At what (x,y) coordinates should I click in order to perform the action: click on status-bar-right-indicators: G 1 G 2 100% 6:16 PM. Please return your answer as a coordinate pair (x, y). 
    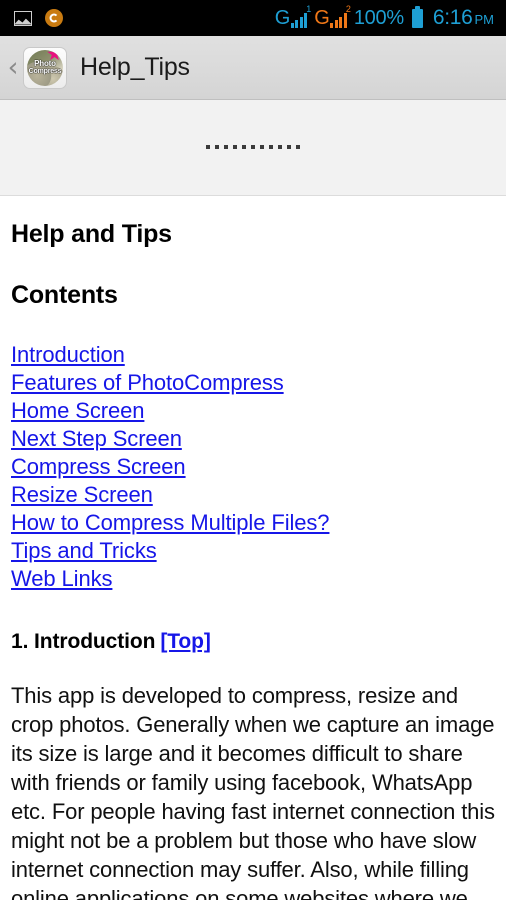
    Looking at the image, I should click on (386, 17).